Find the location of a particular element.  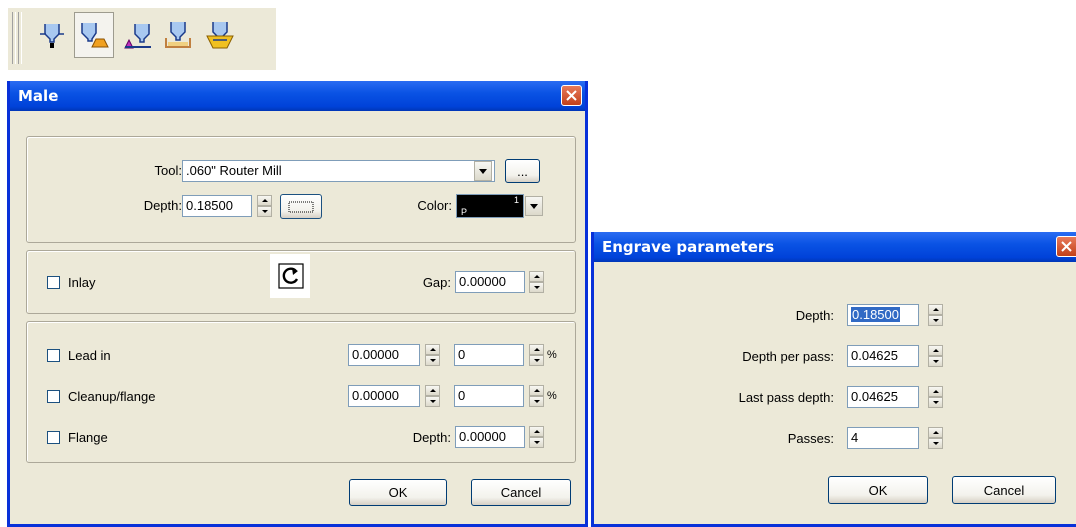

flange-depth-label: Depth: is located at coordinates (431, 437).